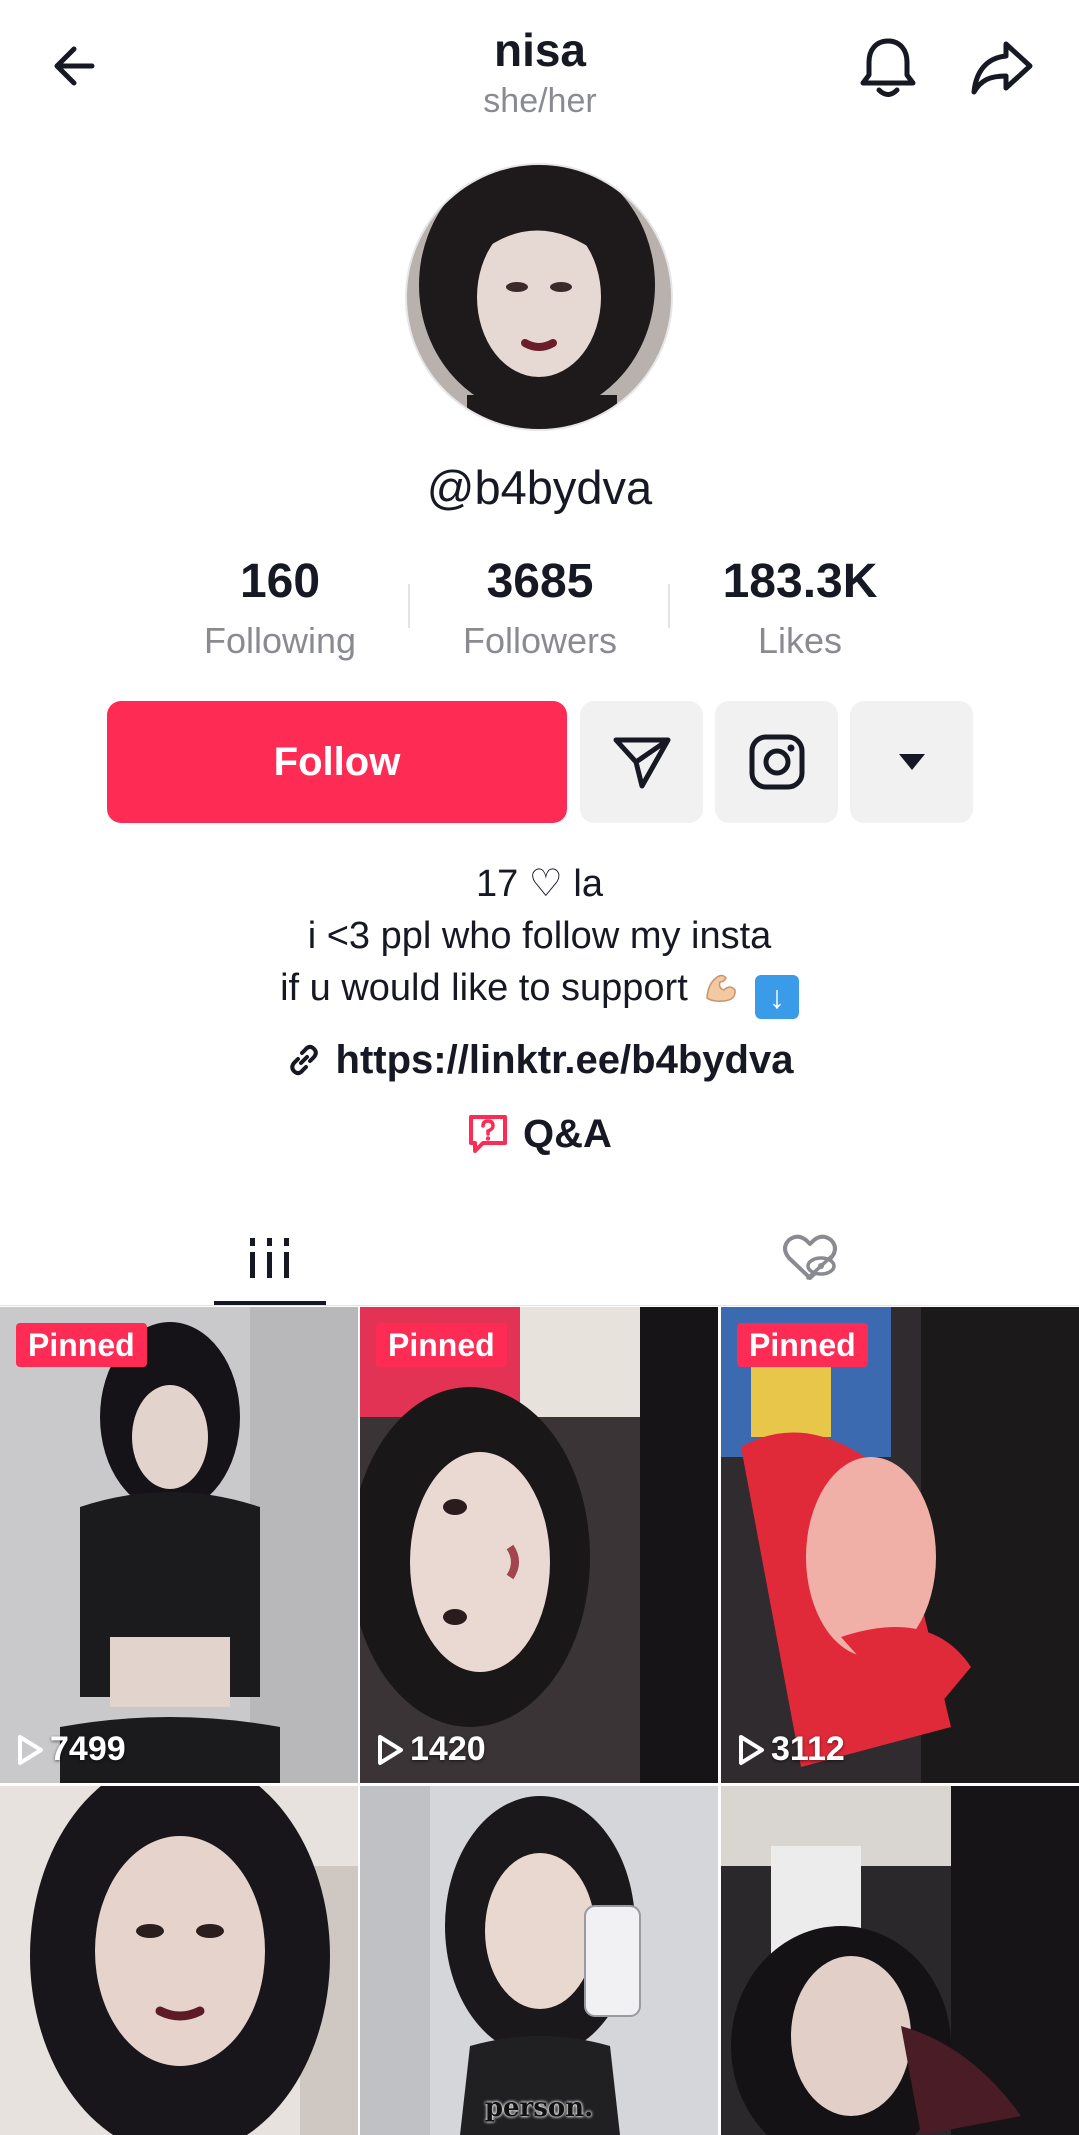 The image size is (1079, 2135). What do you see at coordinates (303, 1060) in the screenshot?
I see `link-icon` at bounding box center [303, 1060].